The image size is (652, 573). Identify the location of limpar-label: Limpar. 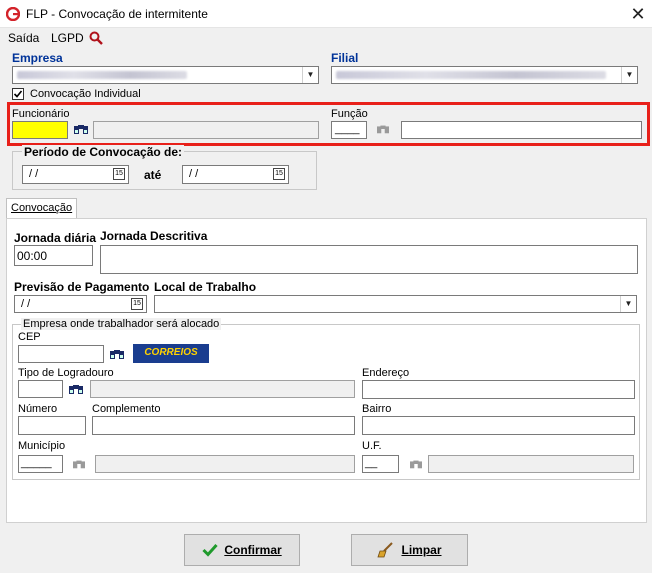
(421, 550).